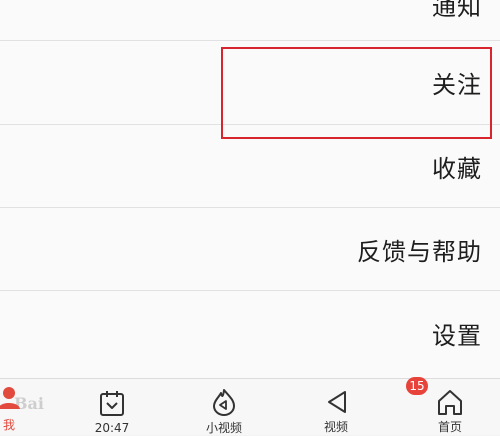  Describe the element at coordinates (457, 335) in the screenshot. I see `menu-item-label: 设置` at that location.